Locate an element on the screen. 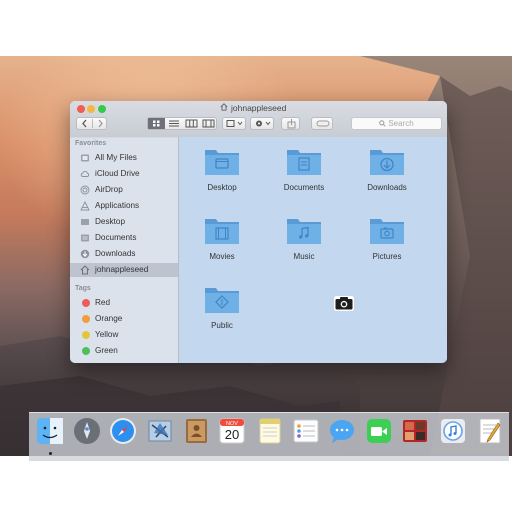  search-field: Search is located at coordinates (396, 123).